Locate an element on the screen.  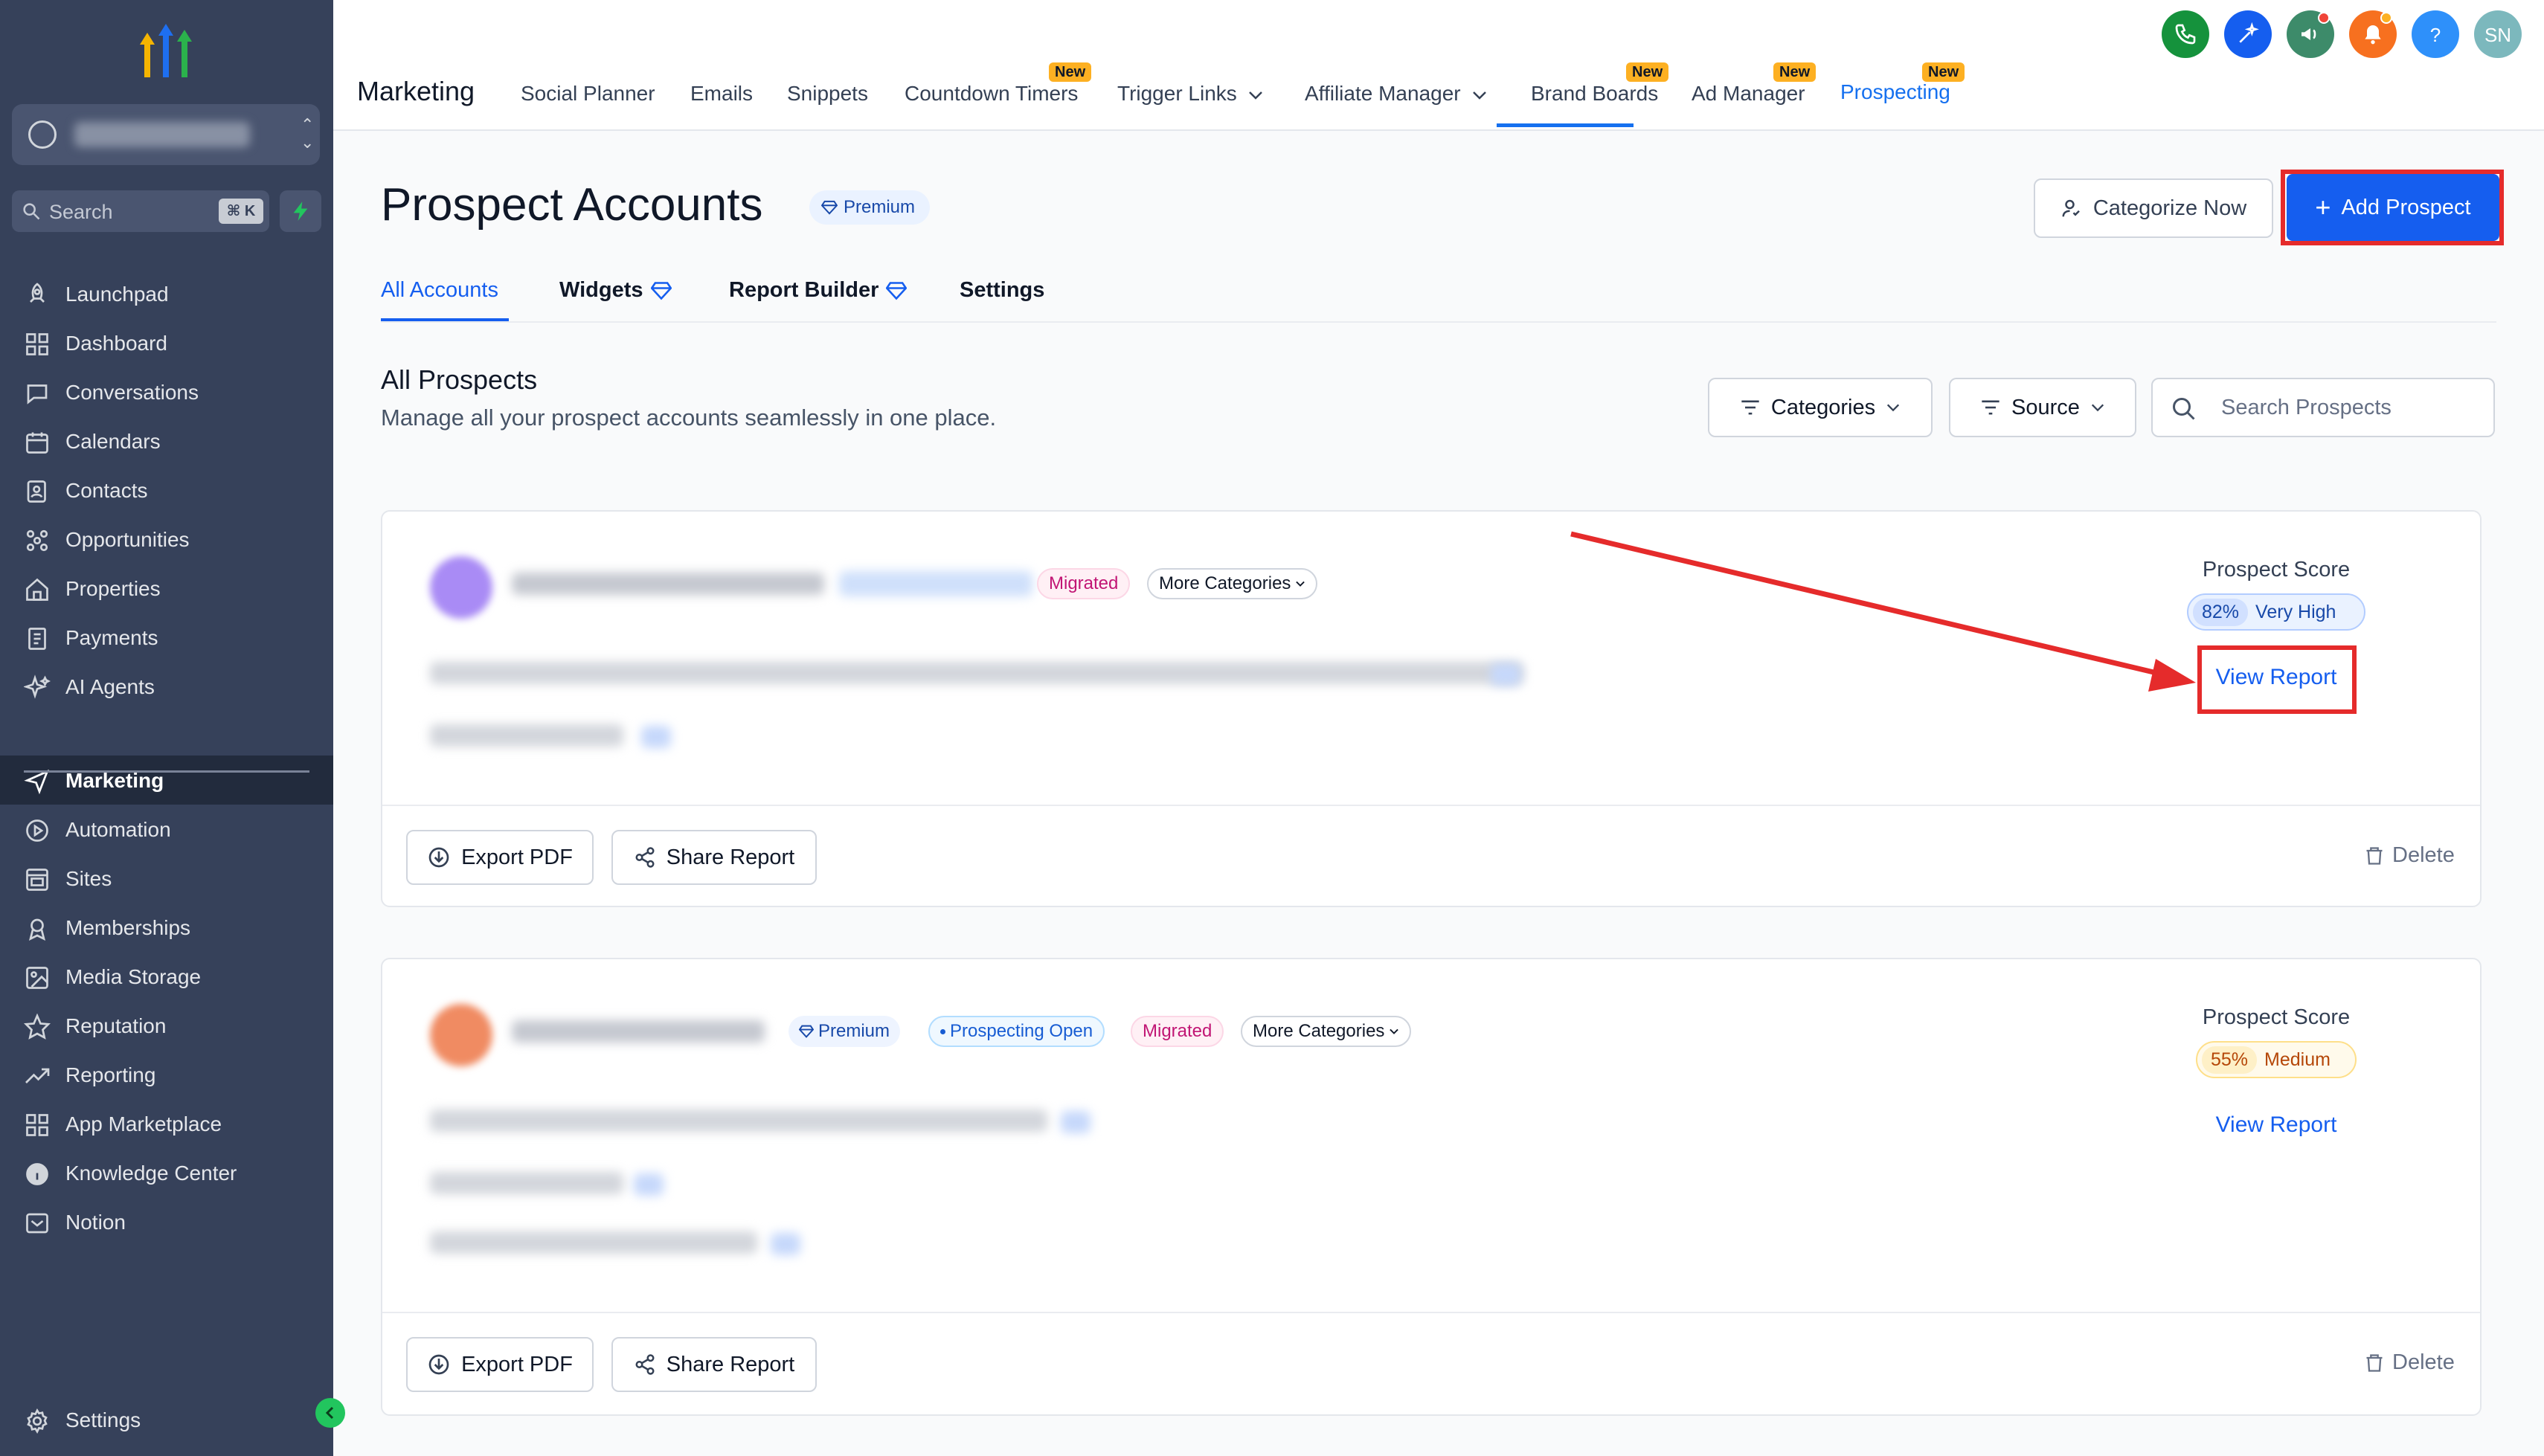
prospecting-open-chip: Prospecting Open is located at coordinates (1016, 1031).